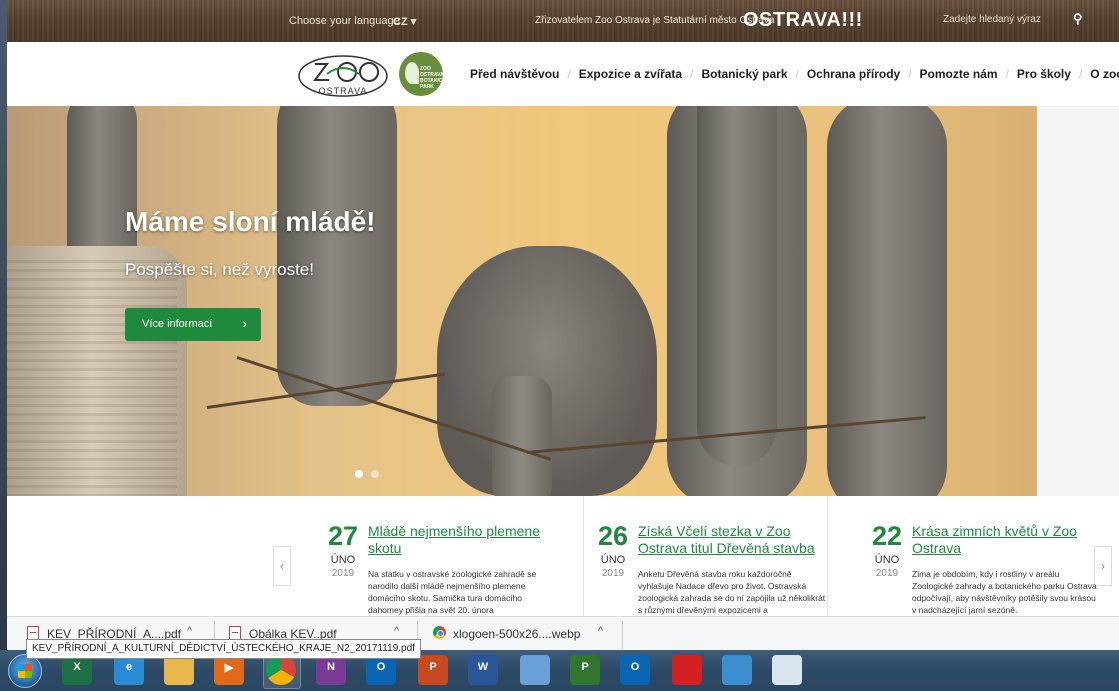  I want to click on media-player-icon: ▶, so click(229, 670).